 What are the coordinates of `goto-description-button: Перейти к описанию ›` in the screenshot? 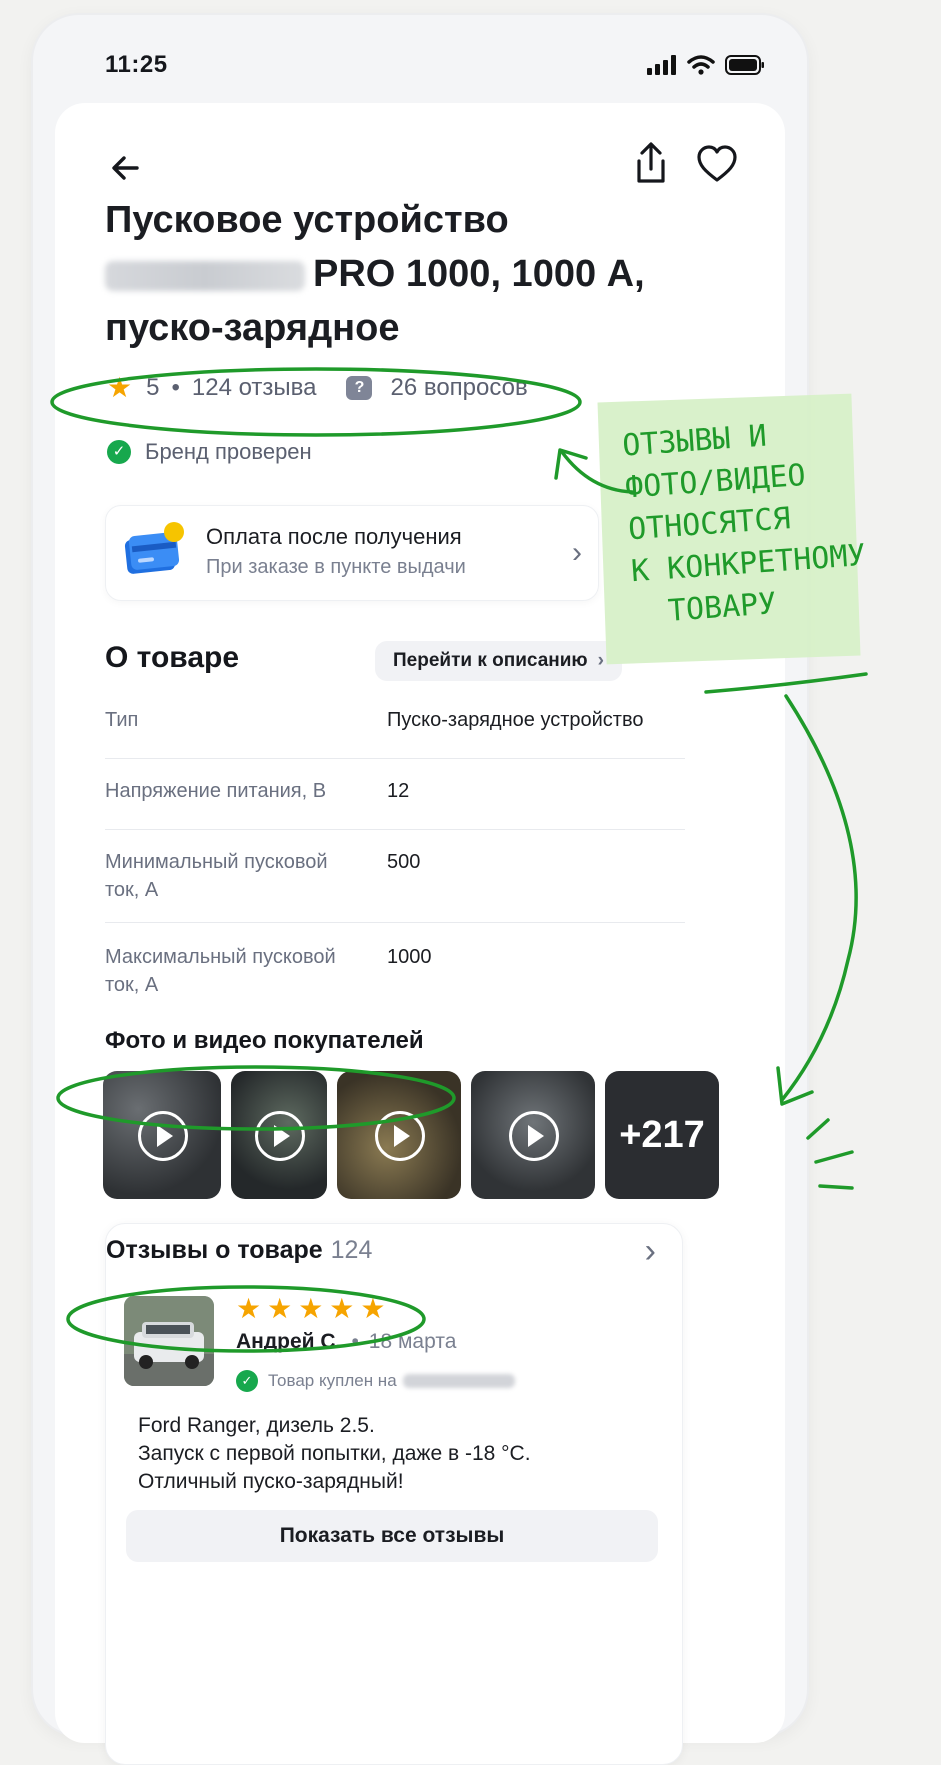 It's located at (498, 661).